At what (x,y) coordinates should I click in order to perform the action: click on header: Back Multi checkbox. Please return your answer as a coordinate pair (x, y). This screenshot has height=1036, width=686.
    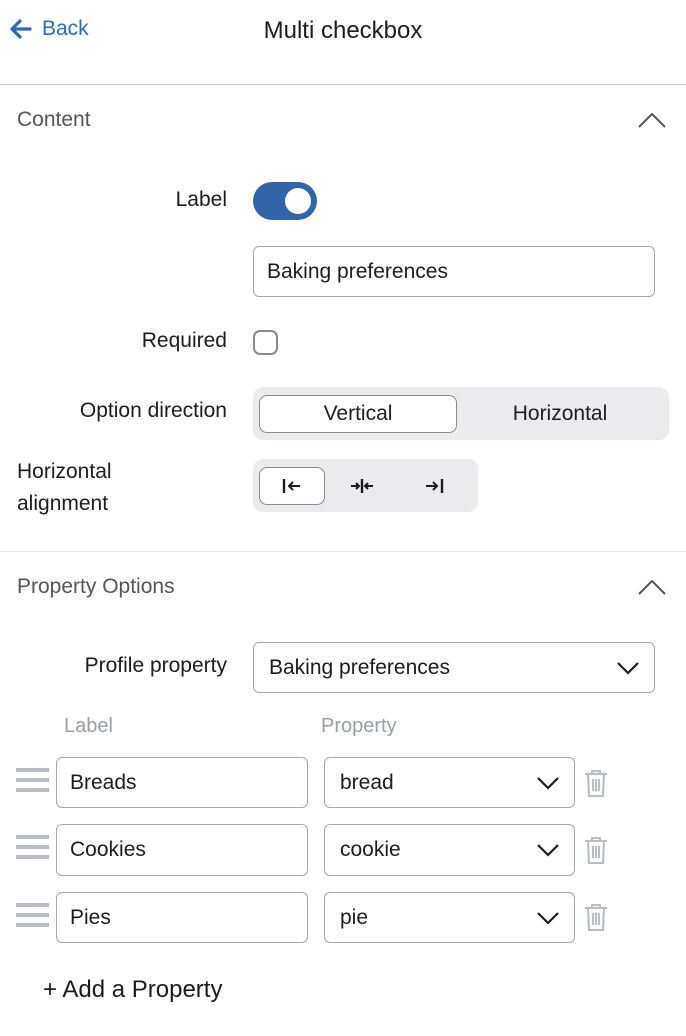
    Looking at the image, I should click on (343, 42).